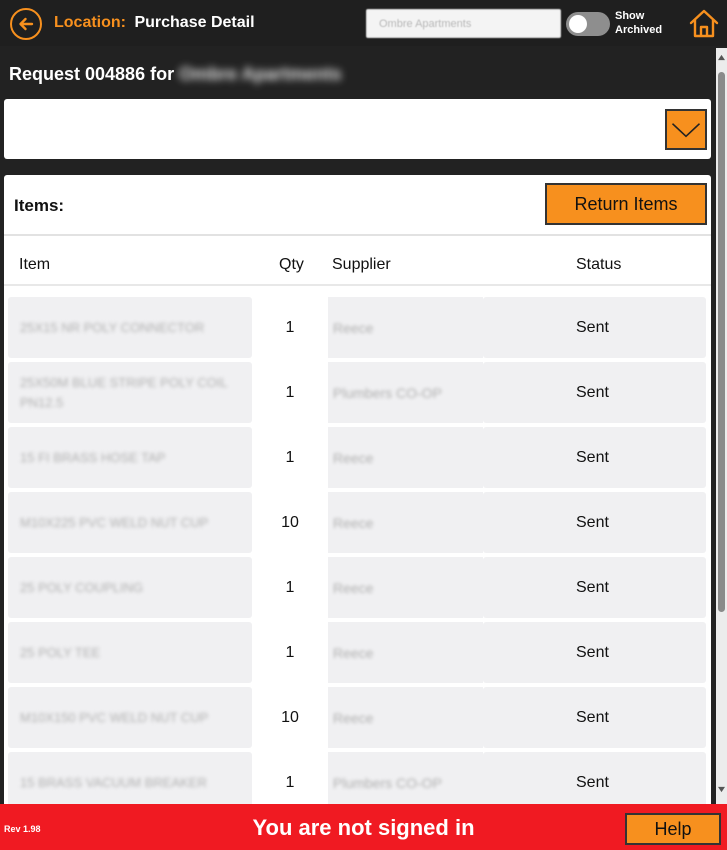 The image size is (727, 850). I want to click on table-row: 15 FI BRASS HOSE TAP 1 Reece Sent, so click(357, 459).